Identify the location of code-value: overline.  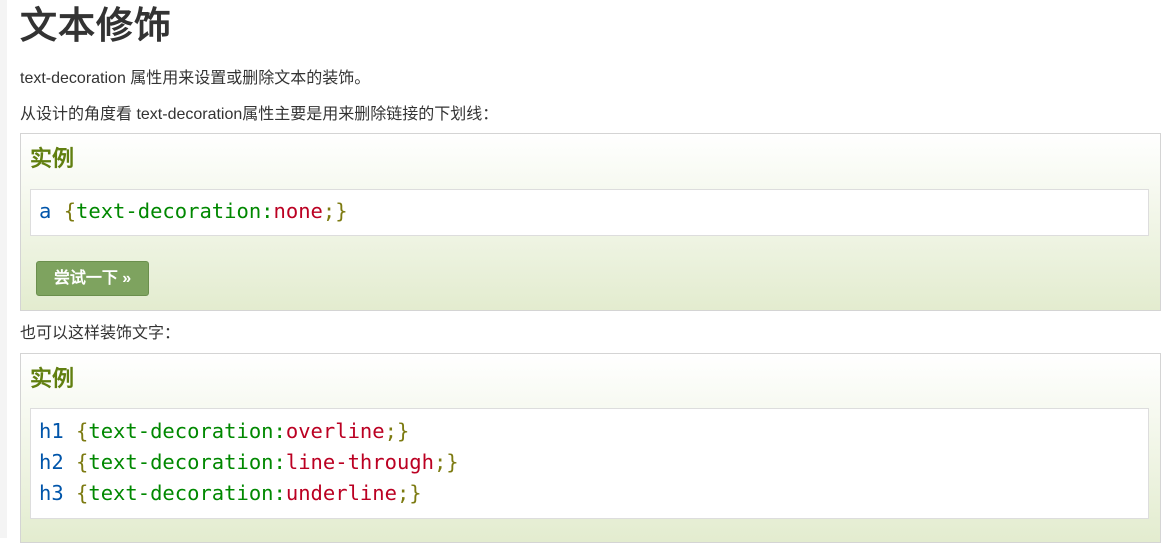
(335, 431).